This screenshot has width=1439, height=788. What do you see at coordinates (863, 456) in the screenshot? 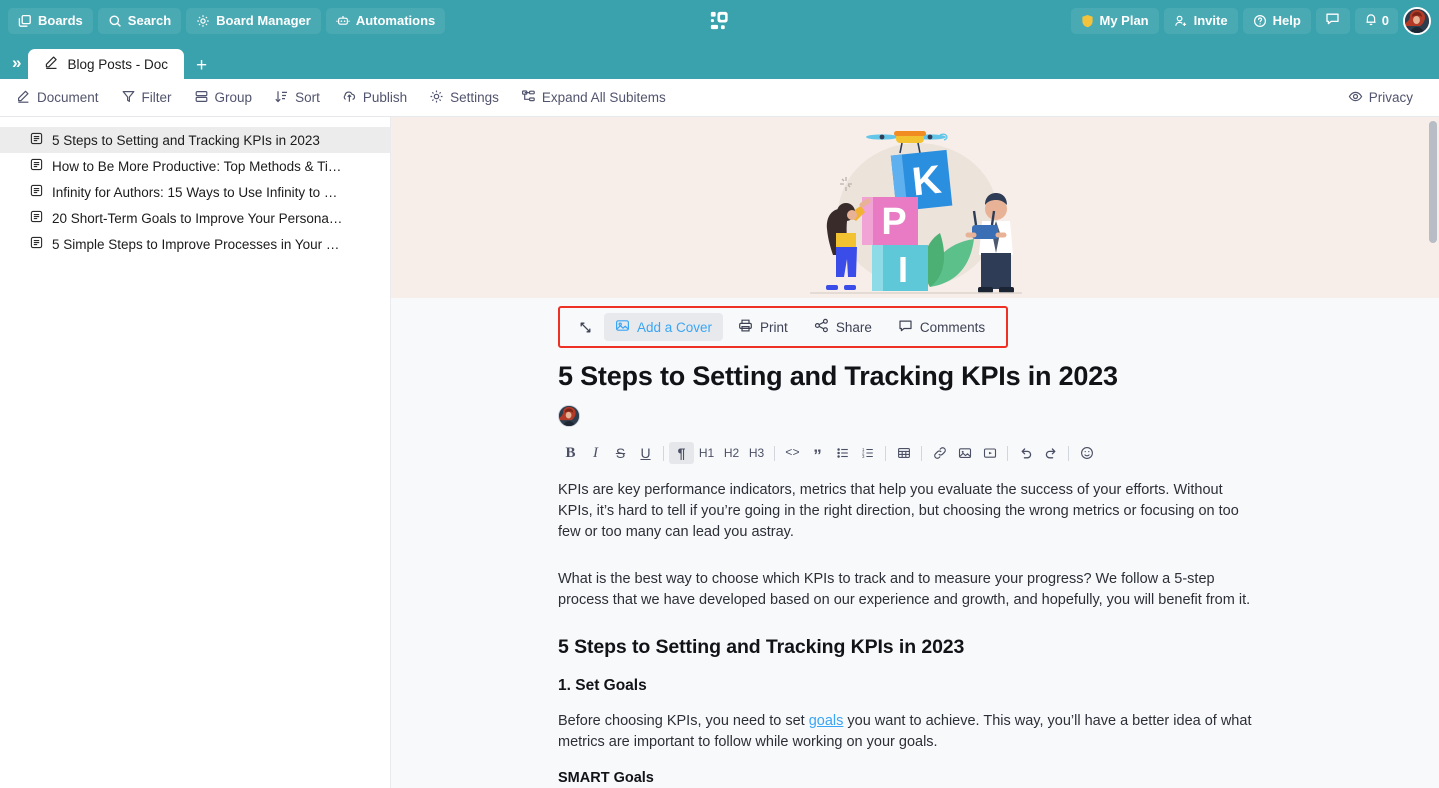
I see `svg-text: 3` at bounding box center [863, 456].